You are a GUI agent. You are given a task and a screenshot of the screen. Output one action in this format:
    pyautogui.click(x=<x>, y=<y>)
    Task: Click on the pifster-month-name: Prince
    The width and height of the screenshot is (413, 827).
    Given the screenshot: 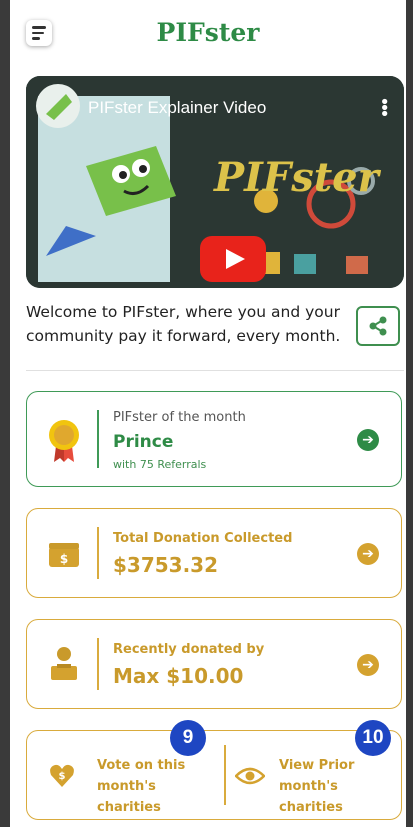 What is the action you would take?
    pyautogui.click(x=143, y=442)
    